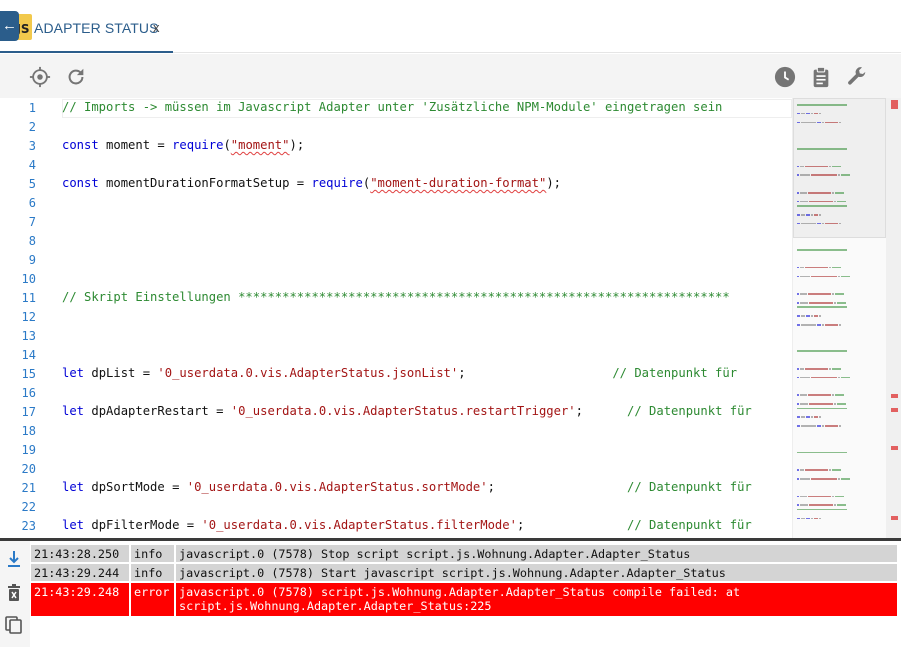 The width and height of the screenshot is (901, 647). Describe the element at coordinates (839, 168) in the screenshot. I see `minimap-slider` at that location.